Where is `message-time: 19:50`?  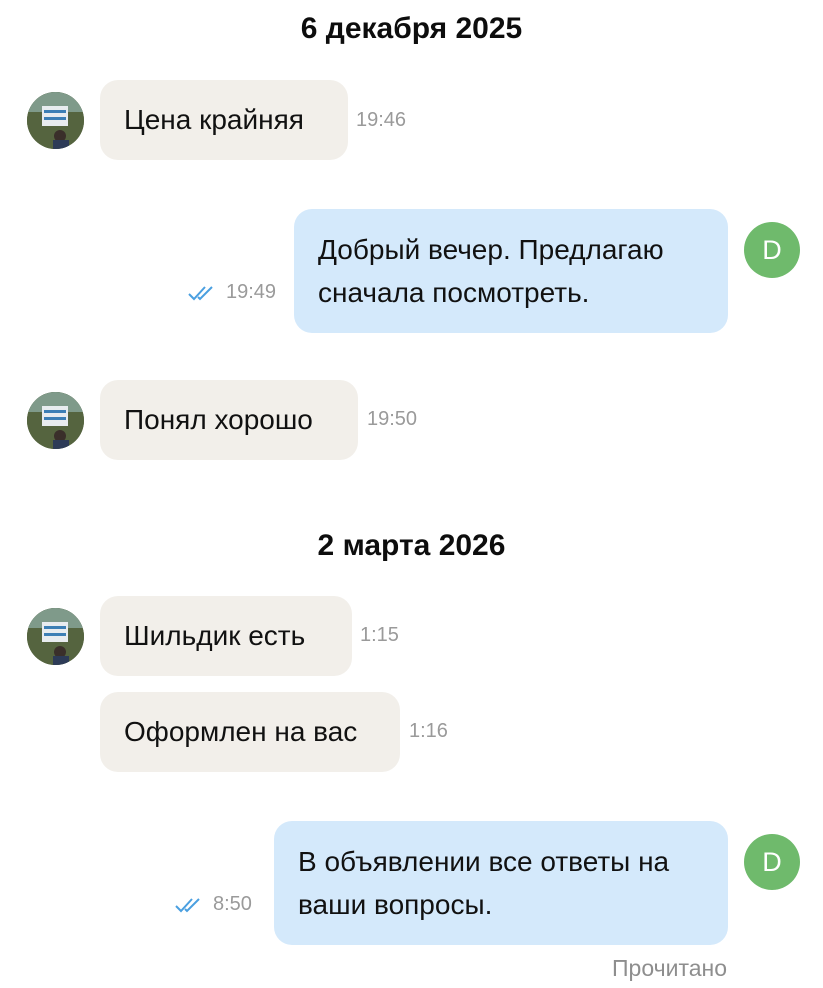
message-time: 19:50 is located at coordinates (392, 419).